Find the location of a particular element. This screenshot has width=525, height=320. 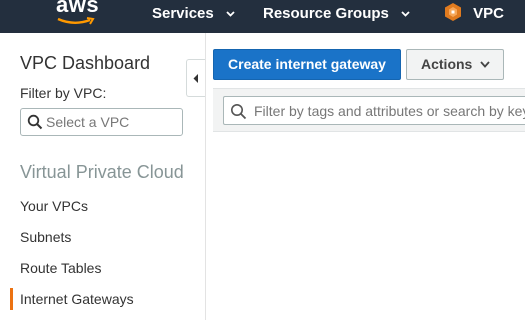

resource-groups-label: Resource Groups is located at coordinates (326, 13).